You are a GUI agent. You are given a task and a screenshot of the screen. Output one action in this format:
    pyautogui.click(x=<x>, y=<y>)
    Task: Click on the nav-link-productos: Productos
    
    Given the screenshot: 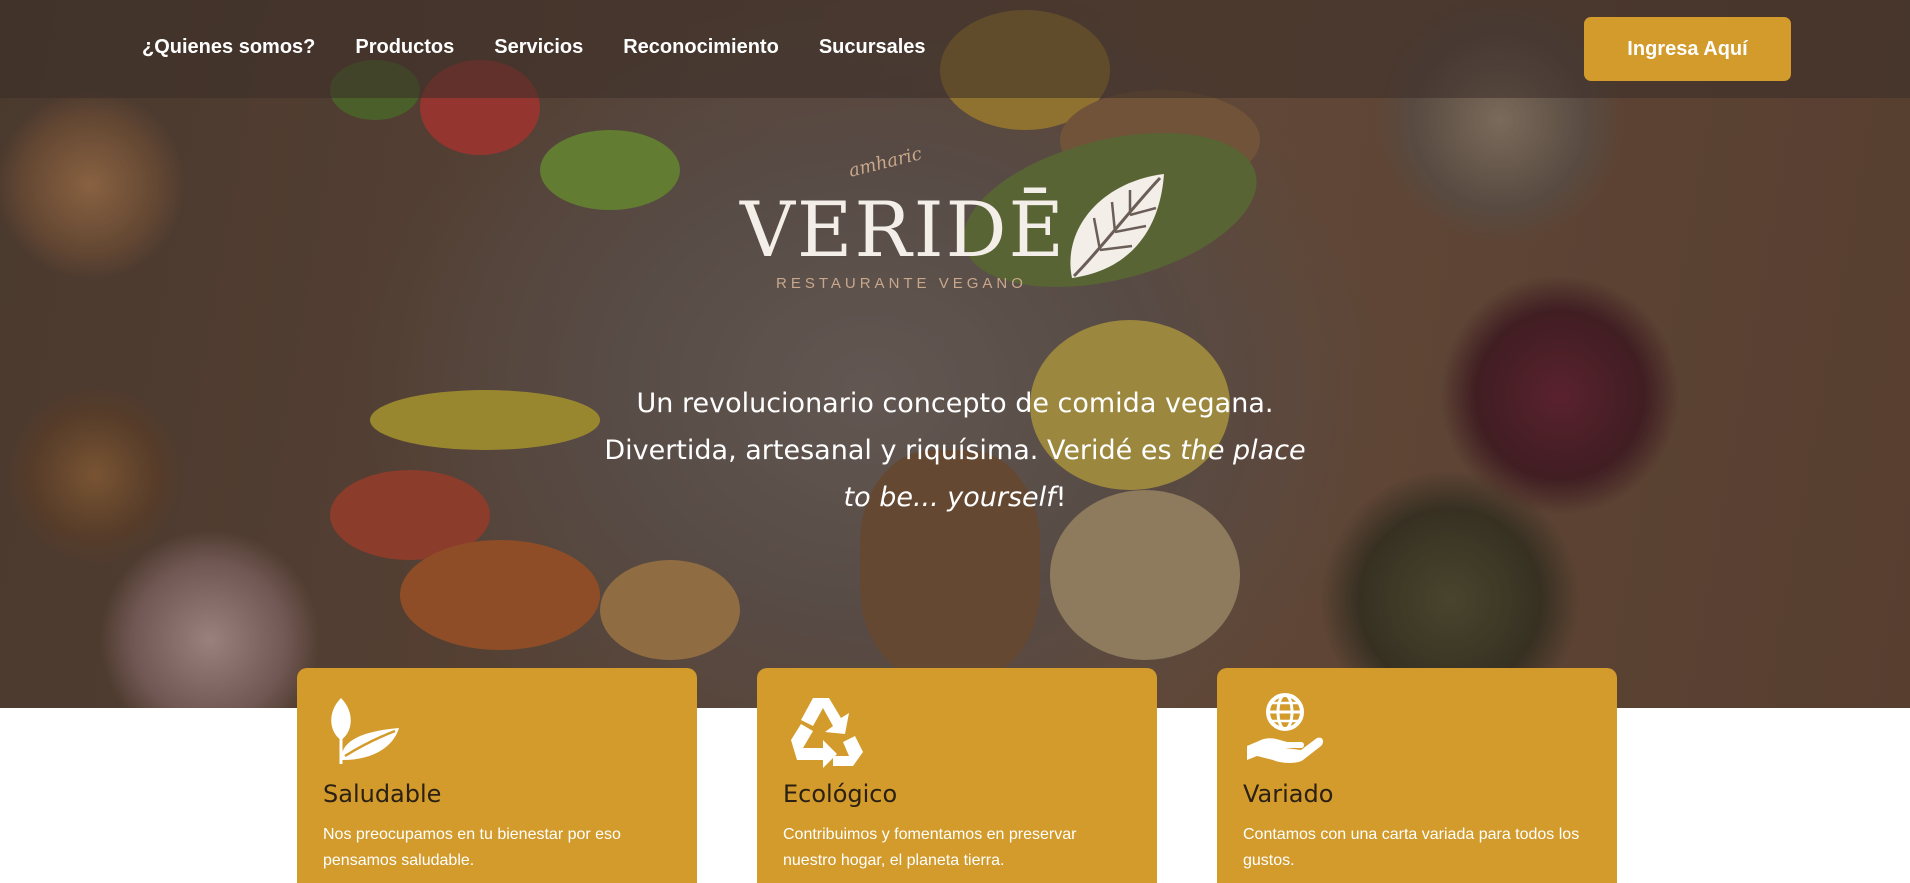 What is the action you would take?
    pyautogui.click(x=404, y=47)
    